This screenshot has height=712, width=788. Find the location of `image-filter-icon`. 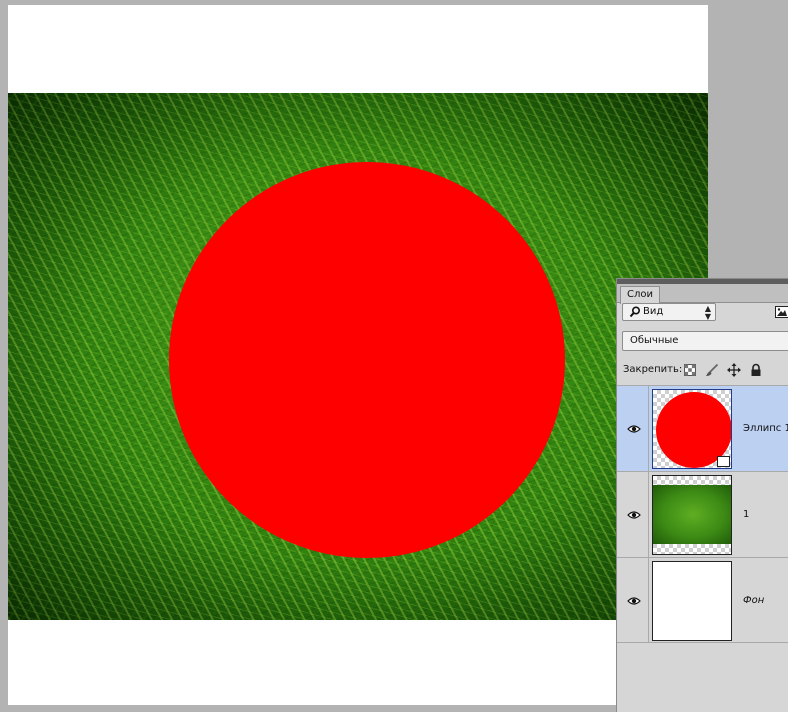

image-filter-icon is located at coordinates (781, 312).